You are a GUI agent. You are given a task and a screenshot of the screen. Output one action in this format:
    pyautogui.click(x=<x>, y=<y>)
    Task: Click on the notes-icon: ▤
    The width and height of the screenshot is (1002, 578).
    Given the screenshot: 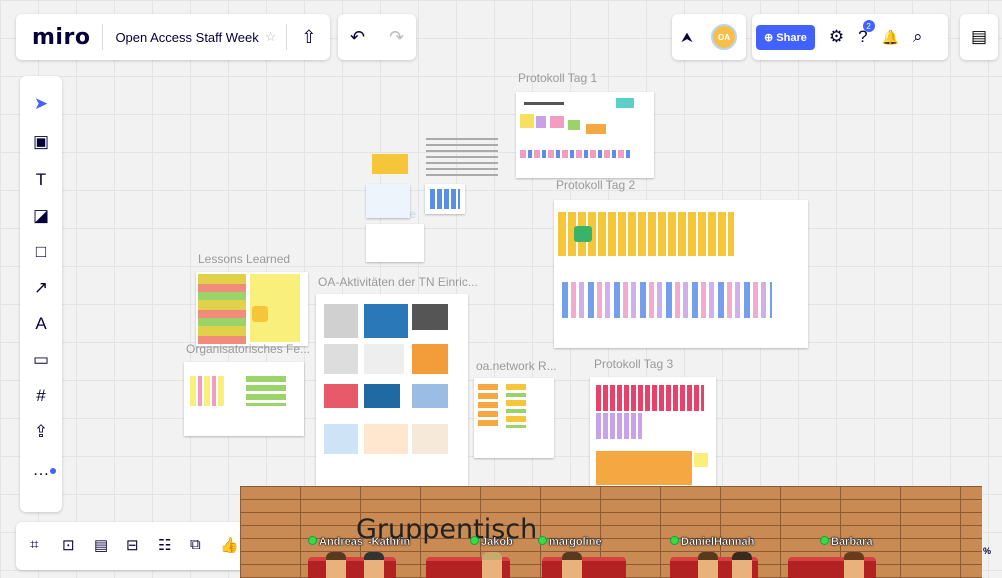 What is the action you would take?
    pyautogui.click(x=979, y=37)
    